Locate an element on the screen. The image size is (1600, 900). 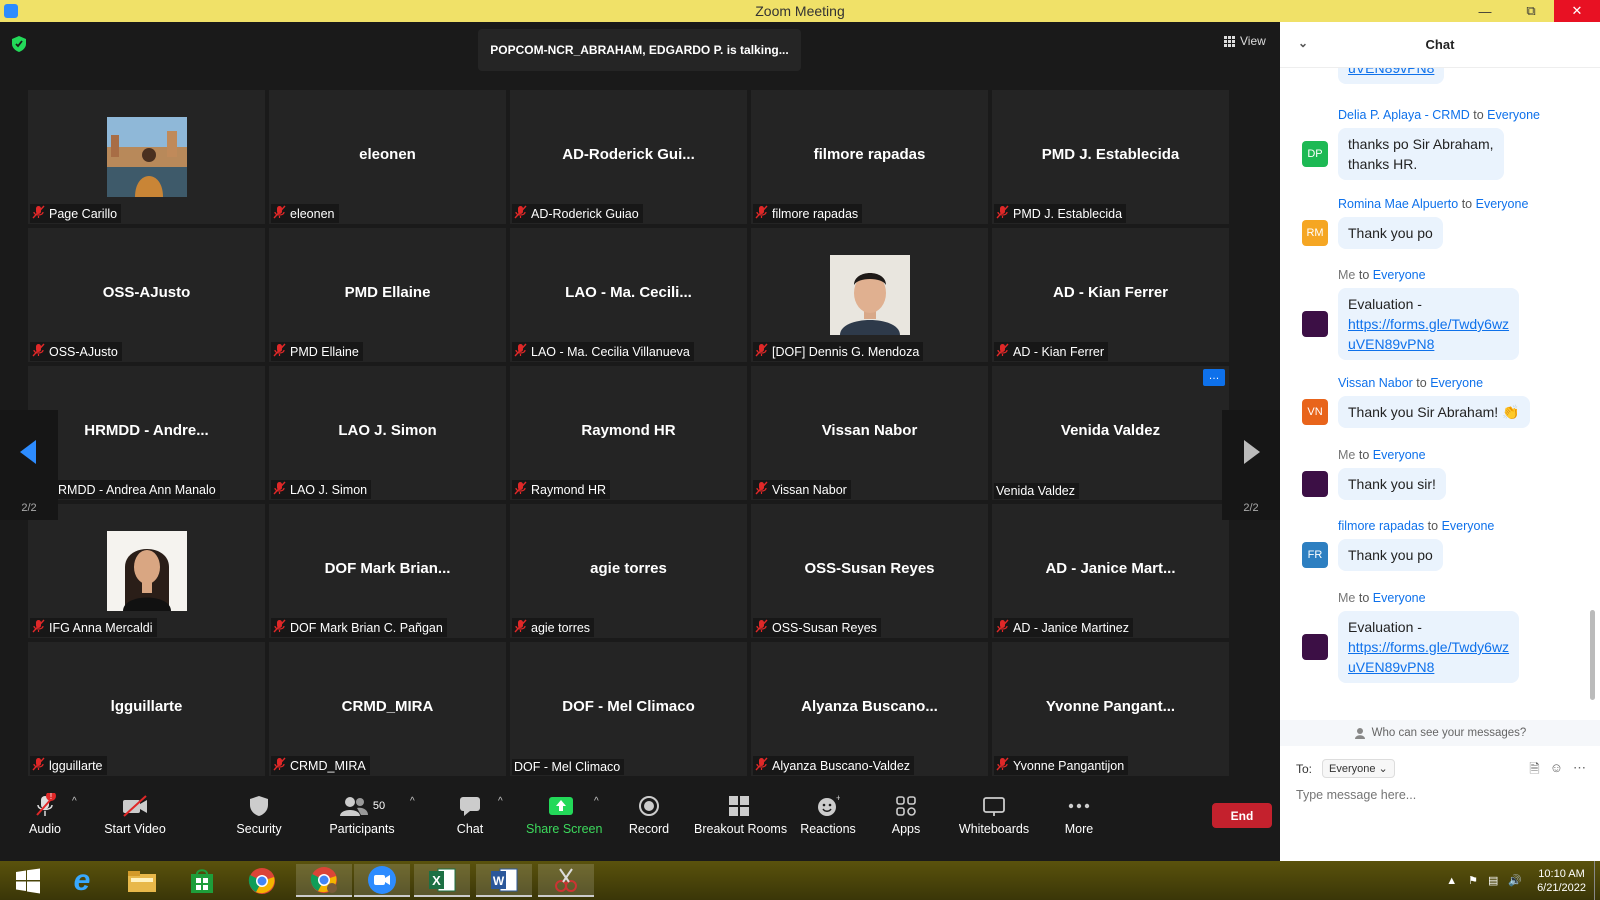
video-tile: eleonen eleonen is located at coordinates (387, 157).